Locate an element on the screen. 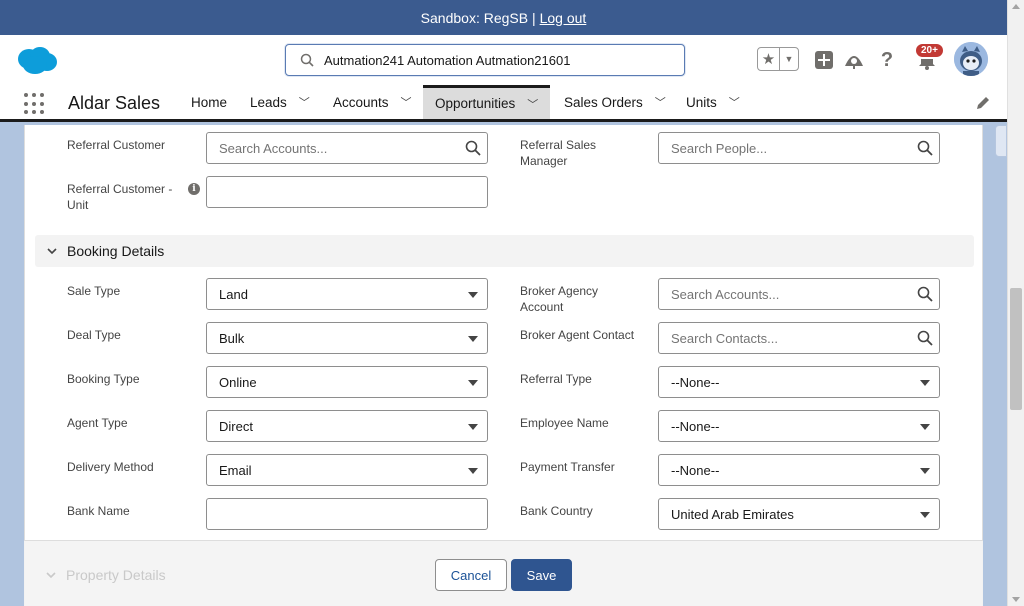 Image resolution: width=1024 pixels, height=606 pixels. select-value: Online is located at coordinates (238, 382).